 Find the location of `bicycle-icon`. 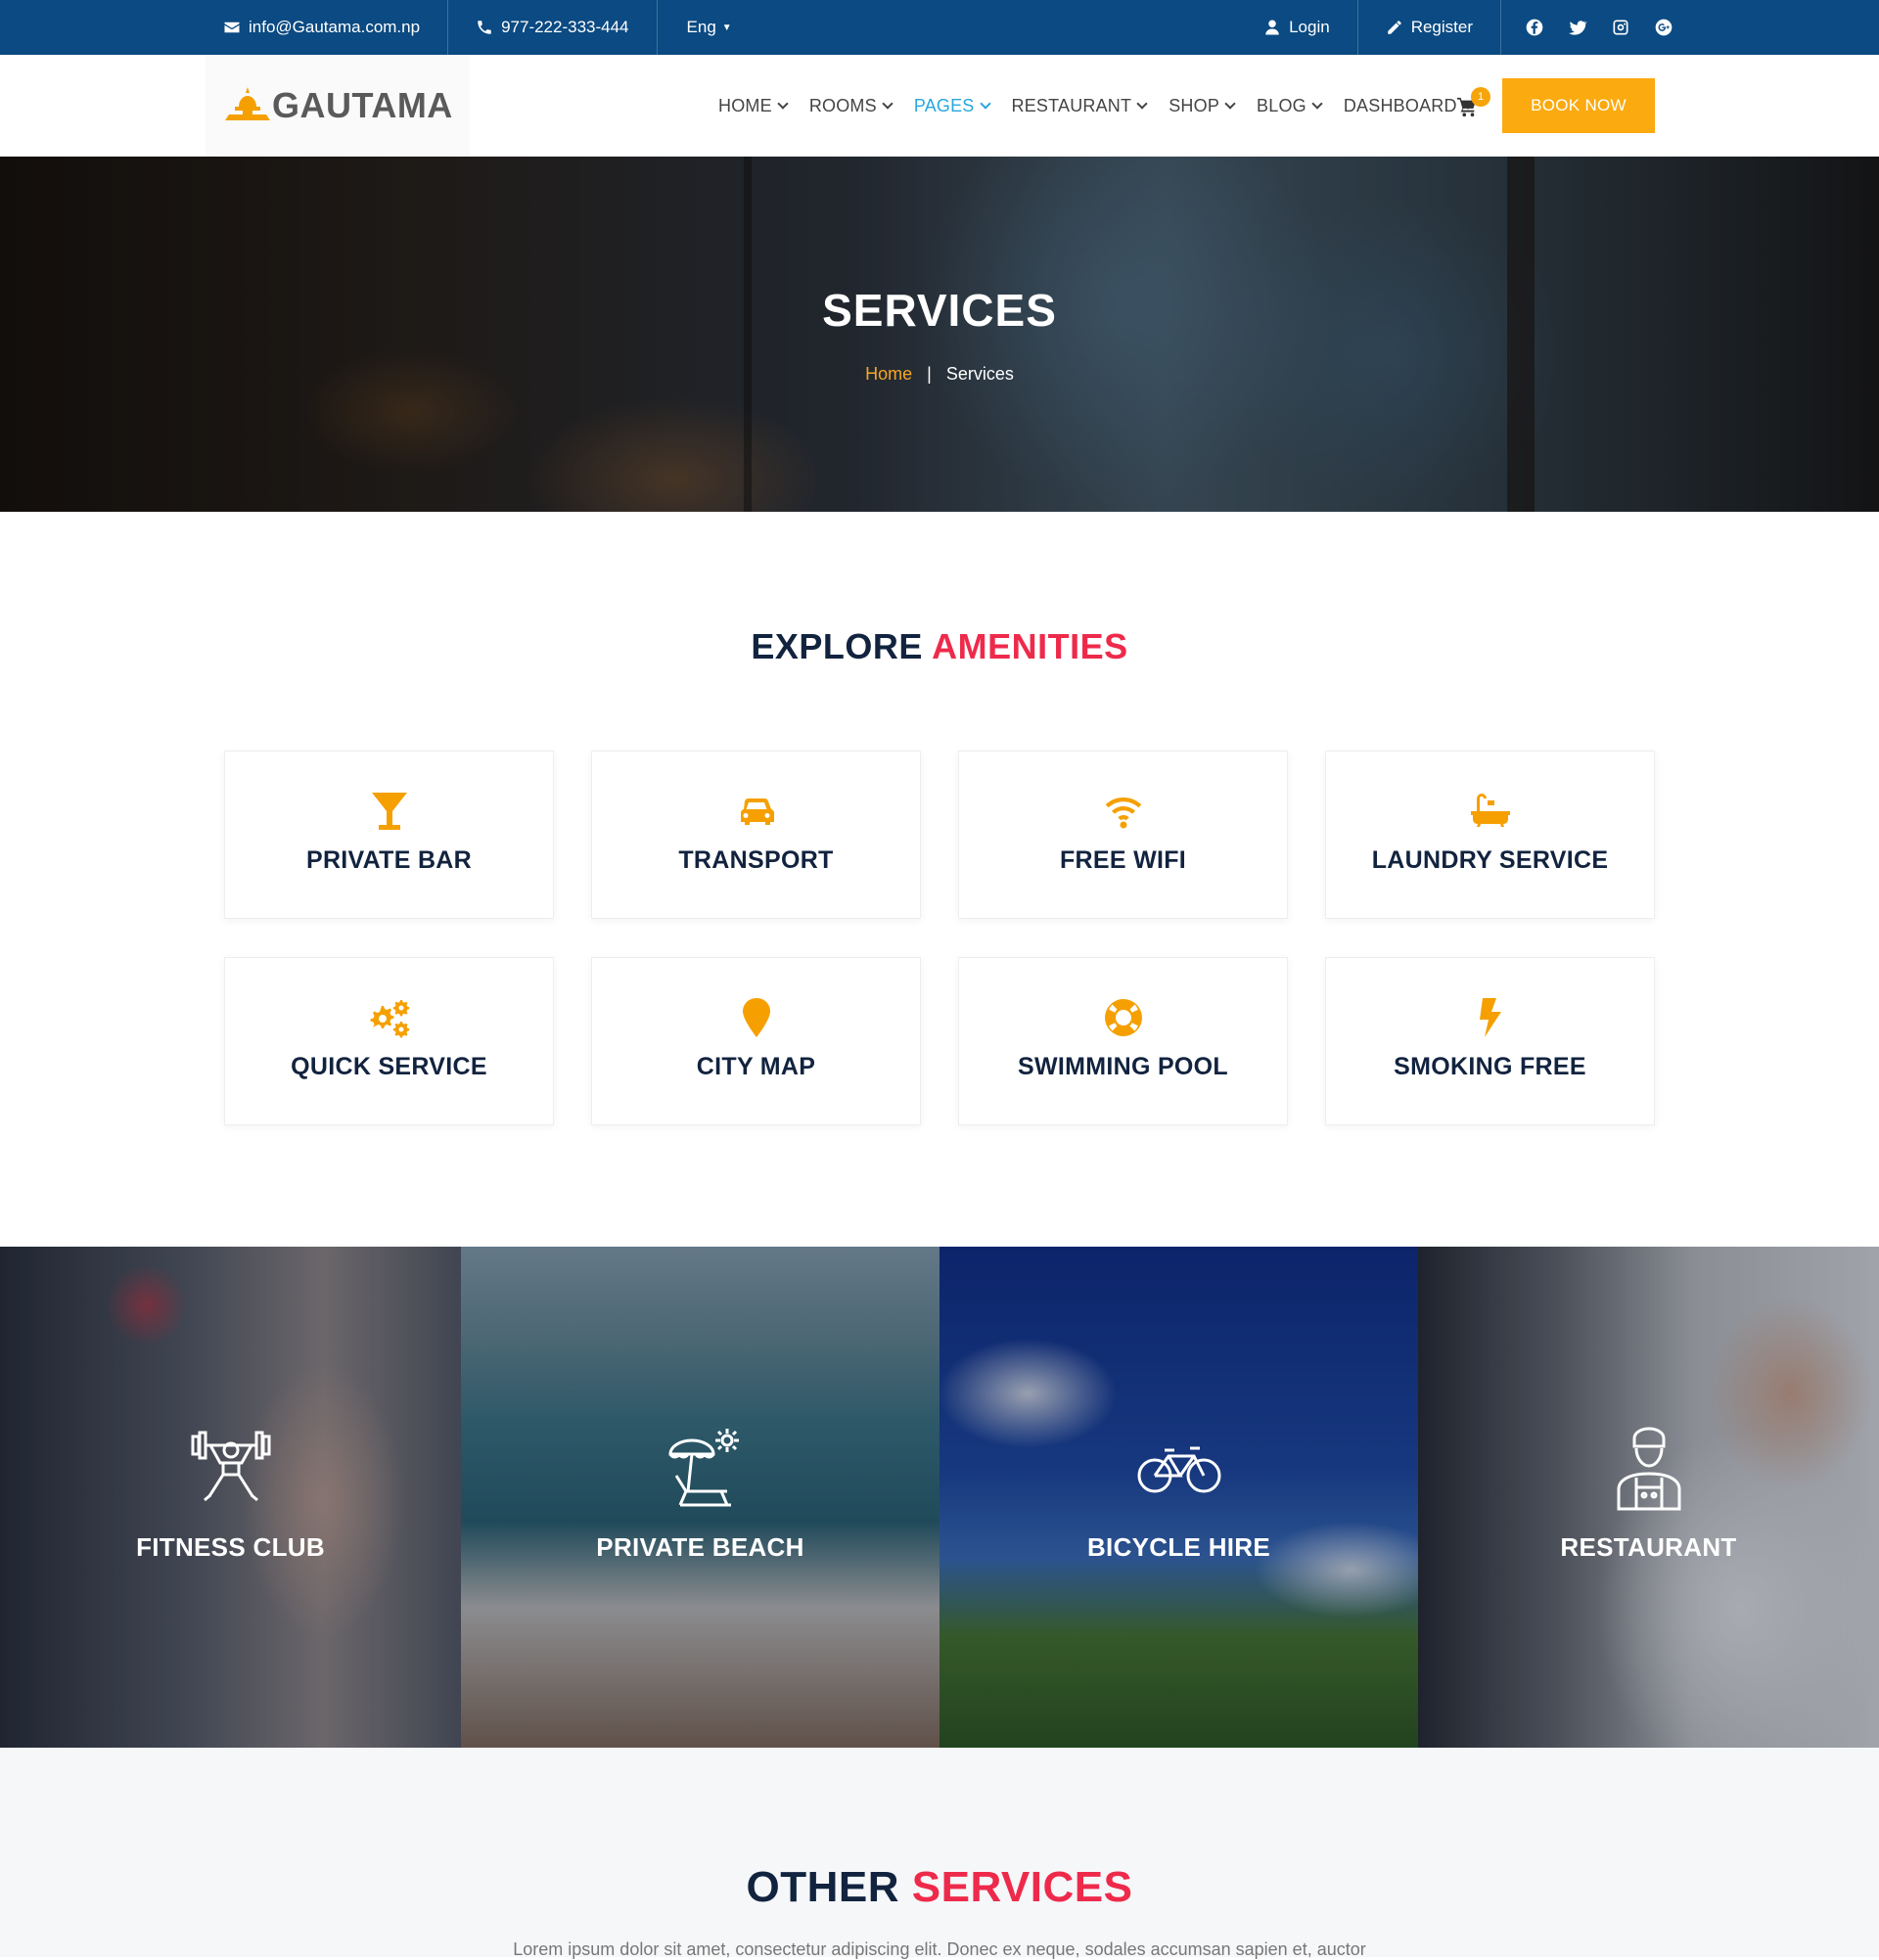

bicycle-icon is located at coordinates (1179, 1469).